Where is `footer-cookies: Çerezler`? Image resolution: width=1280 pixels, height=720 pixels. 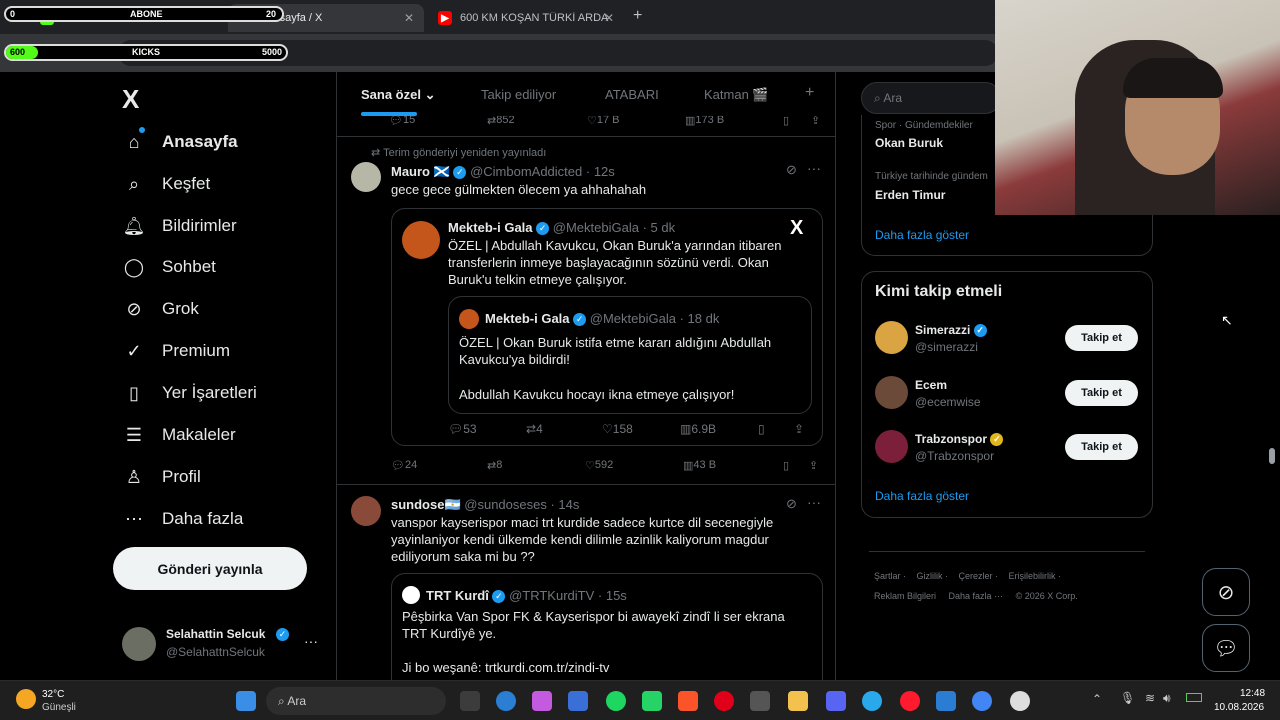 footer-cookies: Çerezler is located at coordinates (976, 576).